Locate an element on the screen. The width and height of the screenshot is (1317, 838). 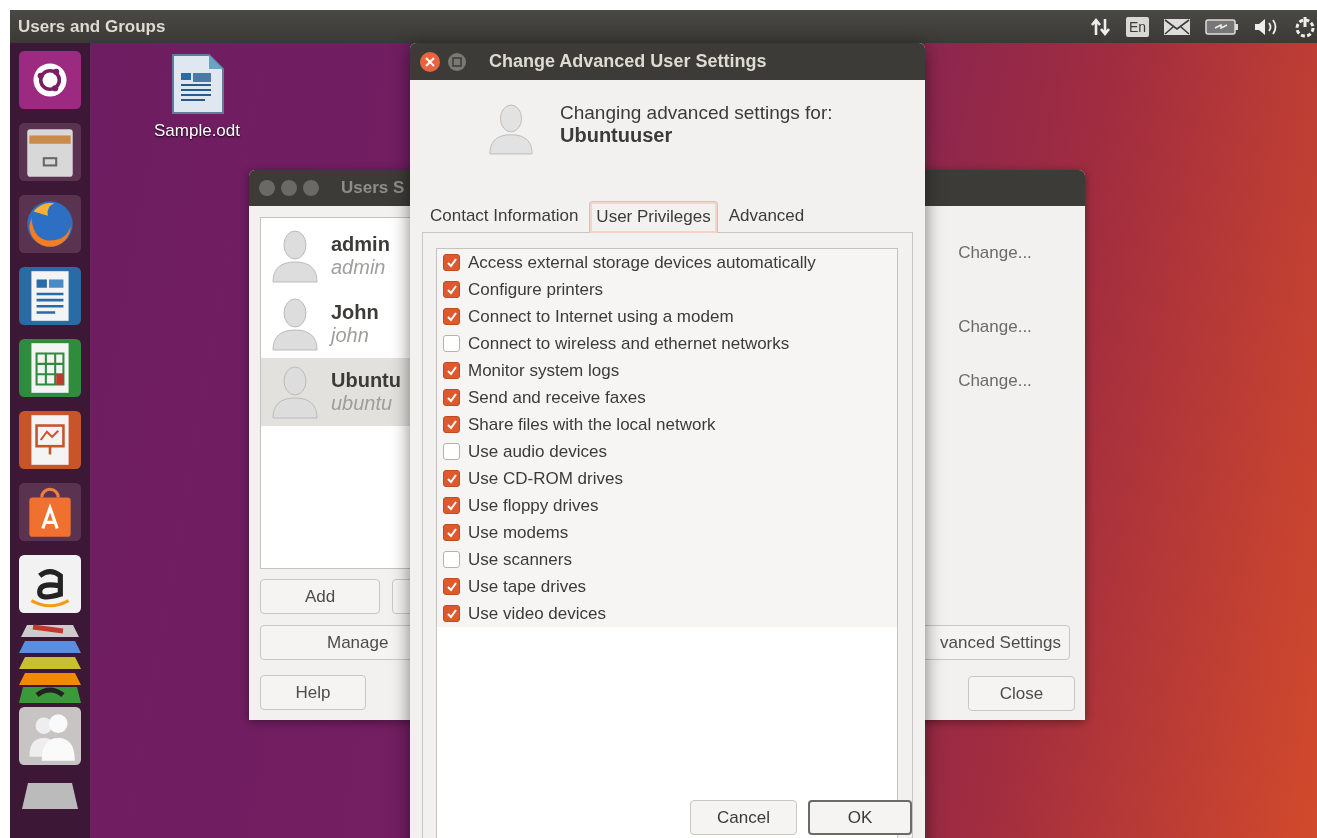
user-name: admin is located at coordinates (360, 244).